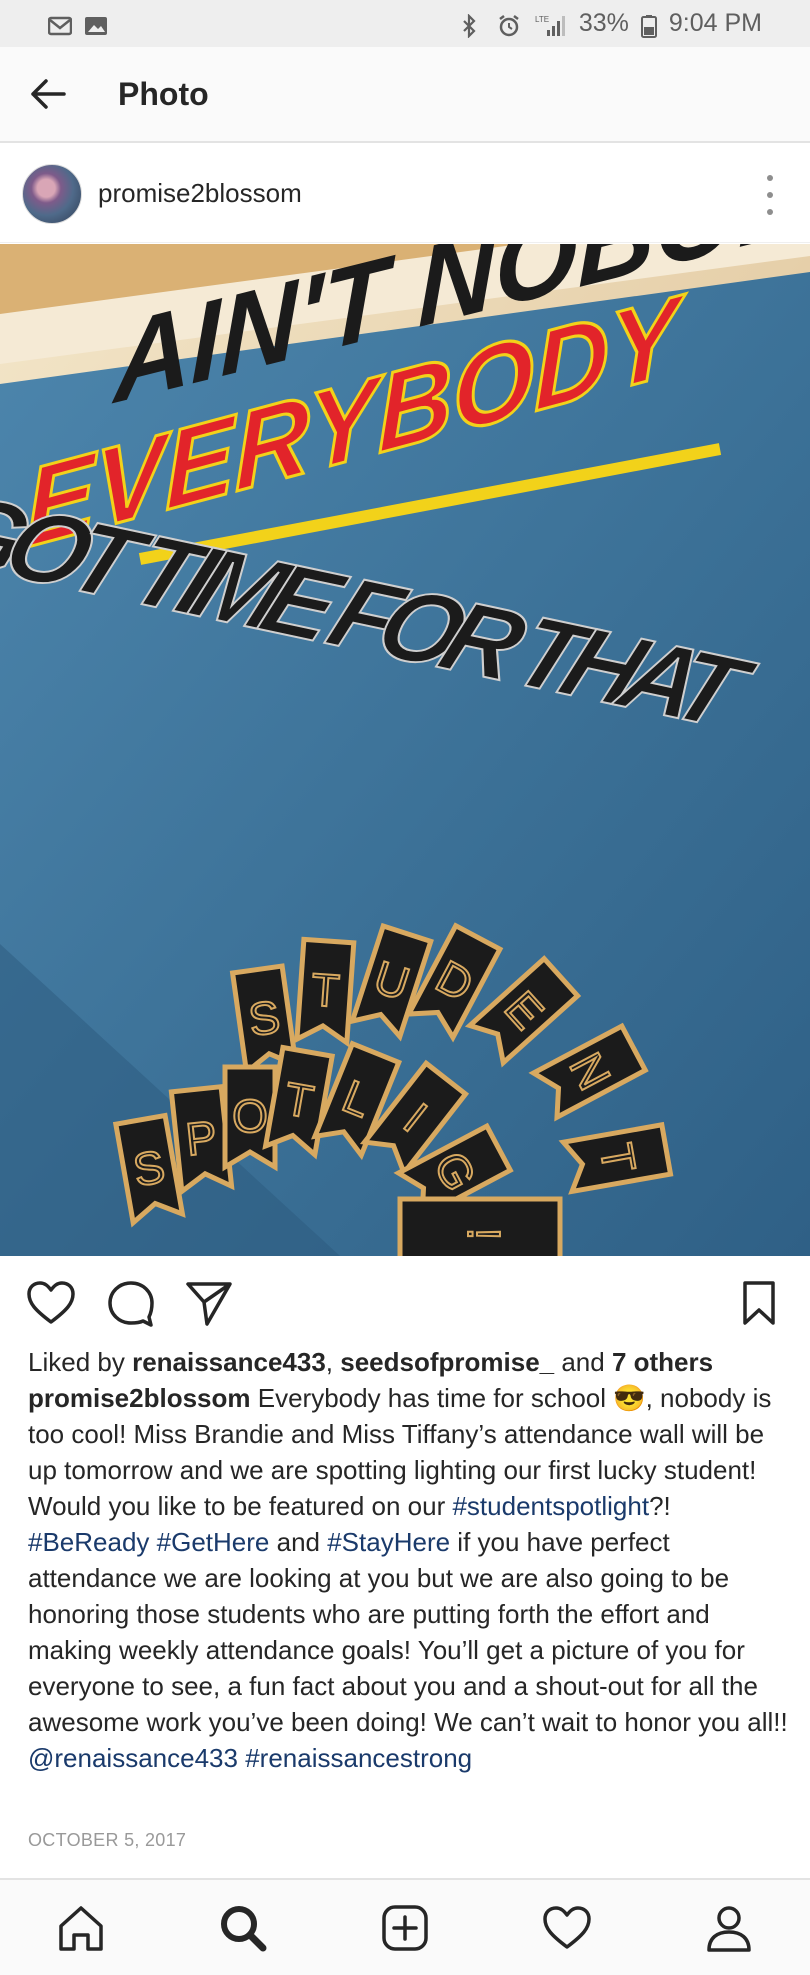 The image size is (810, 1975). I want to click on bottom-navigation, so click(405, 1926).